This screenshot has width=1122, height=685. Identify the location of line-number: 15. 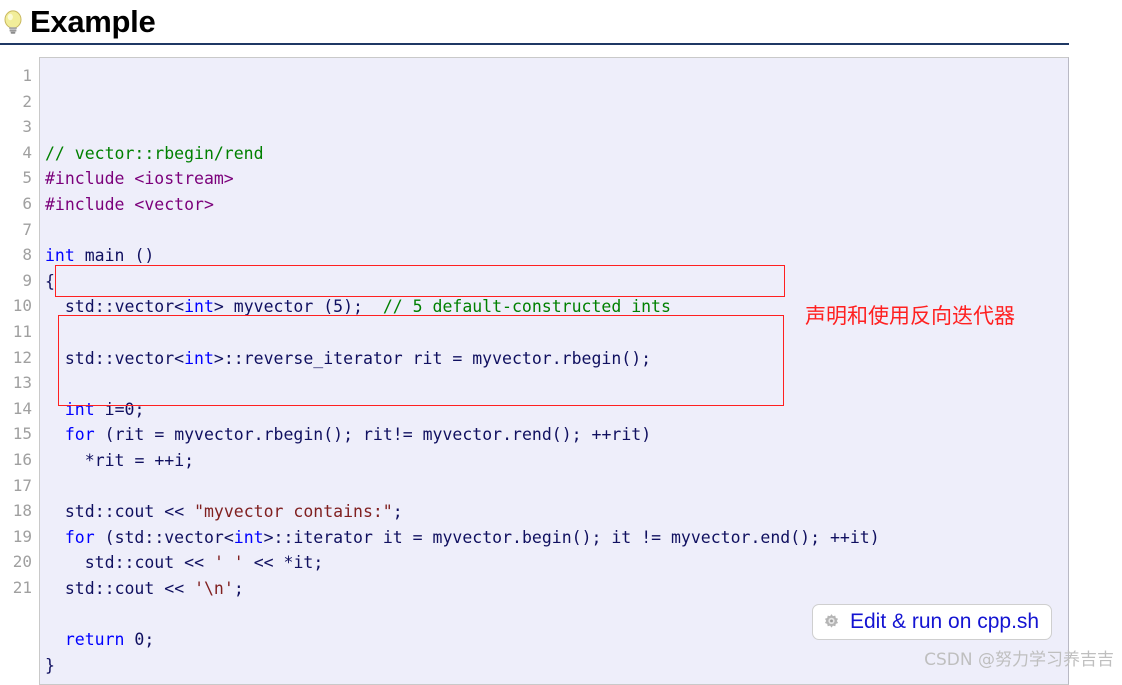
(22, 434).